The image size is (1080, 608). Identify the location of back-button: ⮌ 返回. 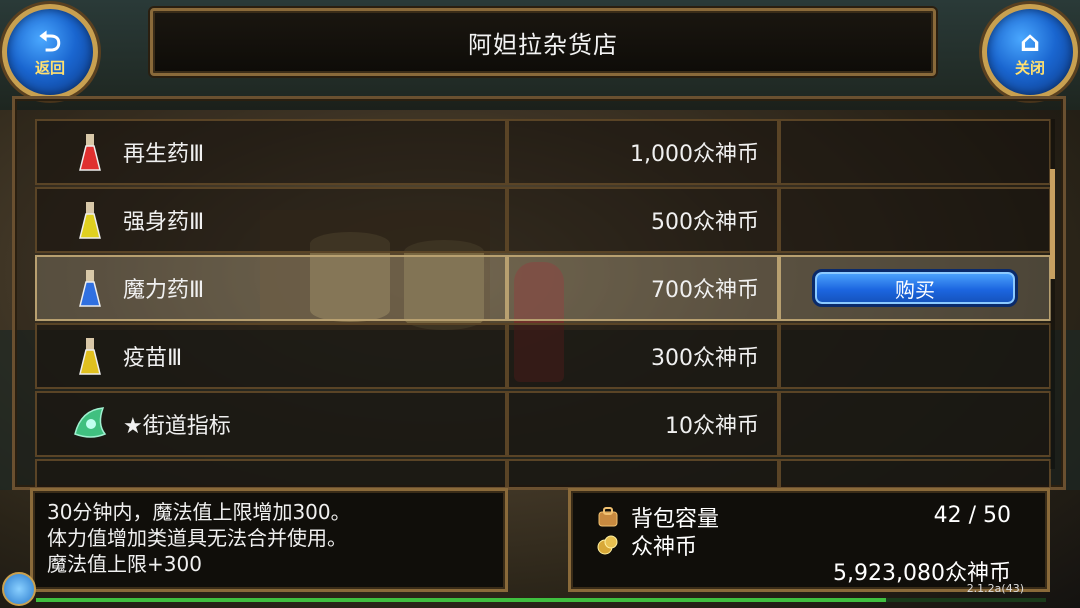
(50, 52).